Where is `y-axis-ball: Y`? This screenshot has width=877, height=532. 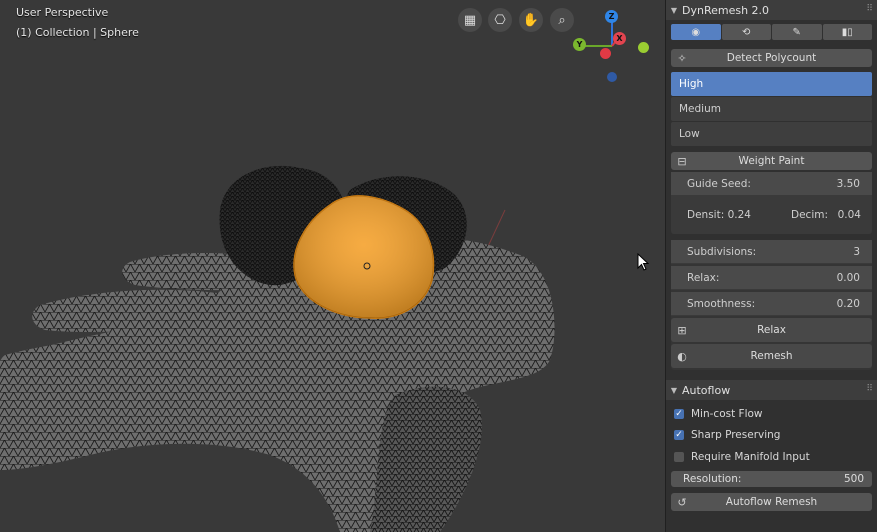
y-axis-ball: Y is located at coordinates (579, 44).